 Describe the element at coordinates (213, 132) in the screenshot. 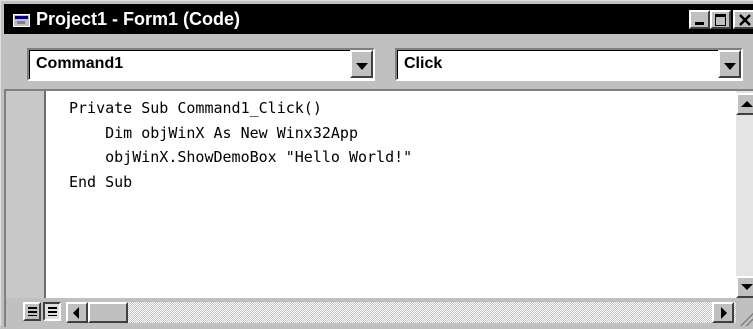

I see `code-line: Dim objWinX As New Winx32App` at that location.